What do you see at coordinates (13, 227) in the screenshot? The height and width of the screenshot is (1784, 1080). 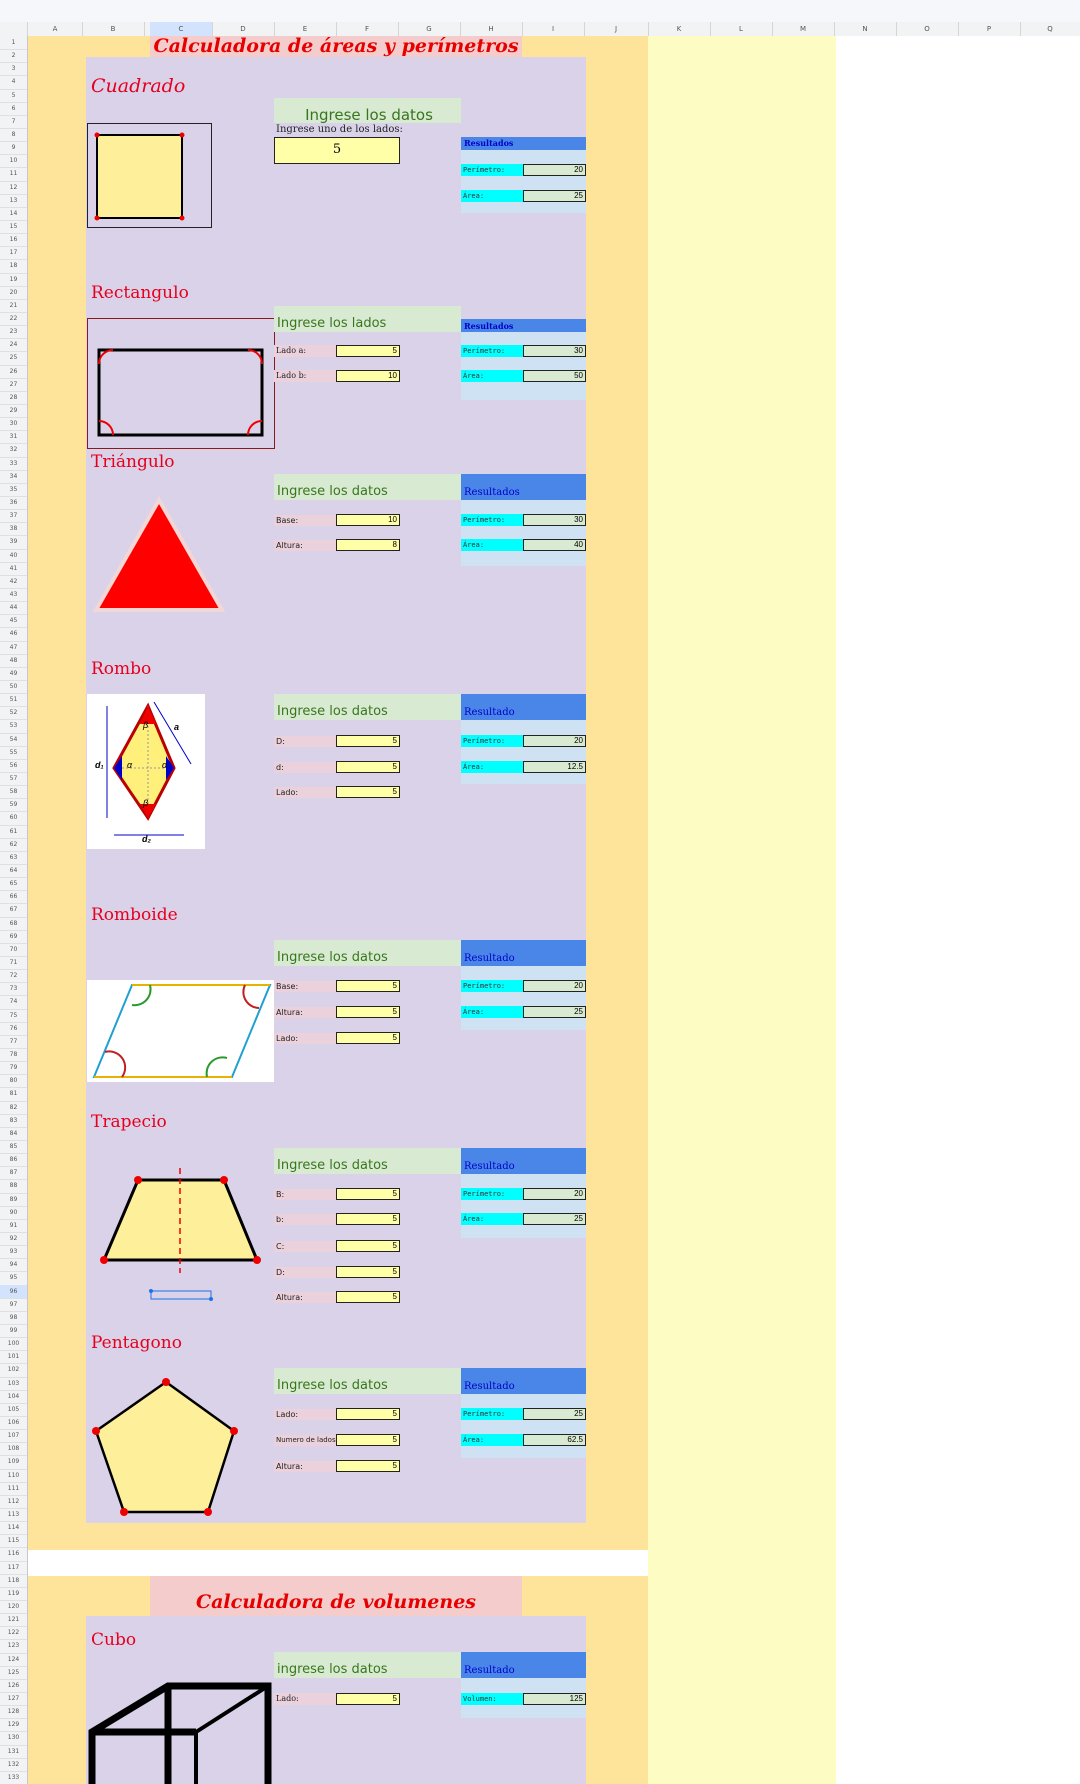 I see `row-header: 15` at bounding box center [13, 227].